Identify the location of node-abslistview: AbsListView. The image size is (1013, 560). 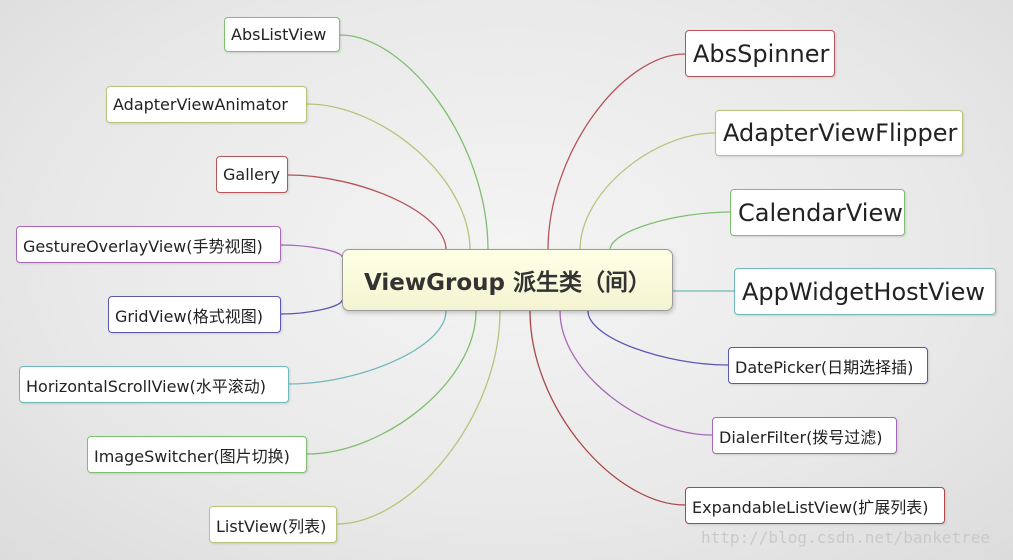
(282, 34).